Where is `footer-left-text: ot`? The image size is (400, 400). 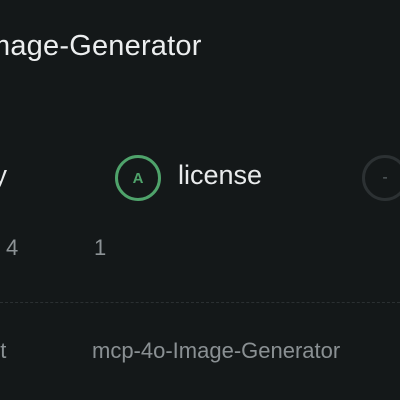
footer-left-text: ot is located at coordinates (3, 350).